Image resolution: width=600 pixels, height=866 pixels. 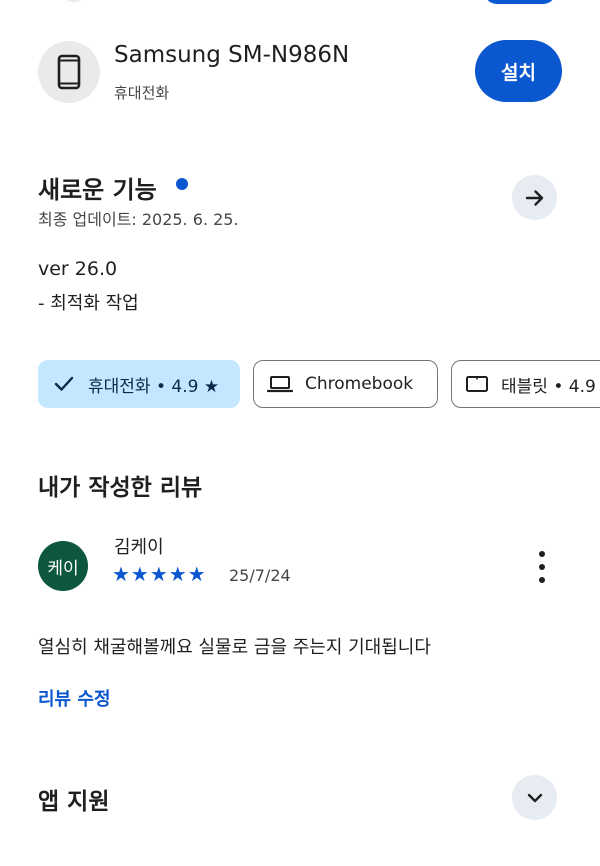 I want to click on phone-icon, so click(x=69, y=72).